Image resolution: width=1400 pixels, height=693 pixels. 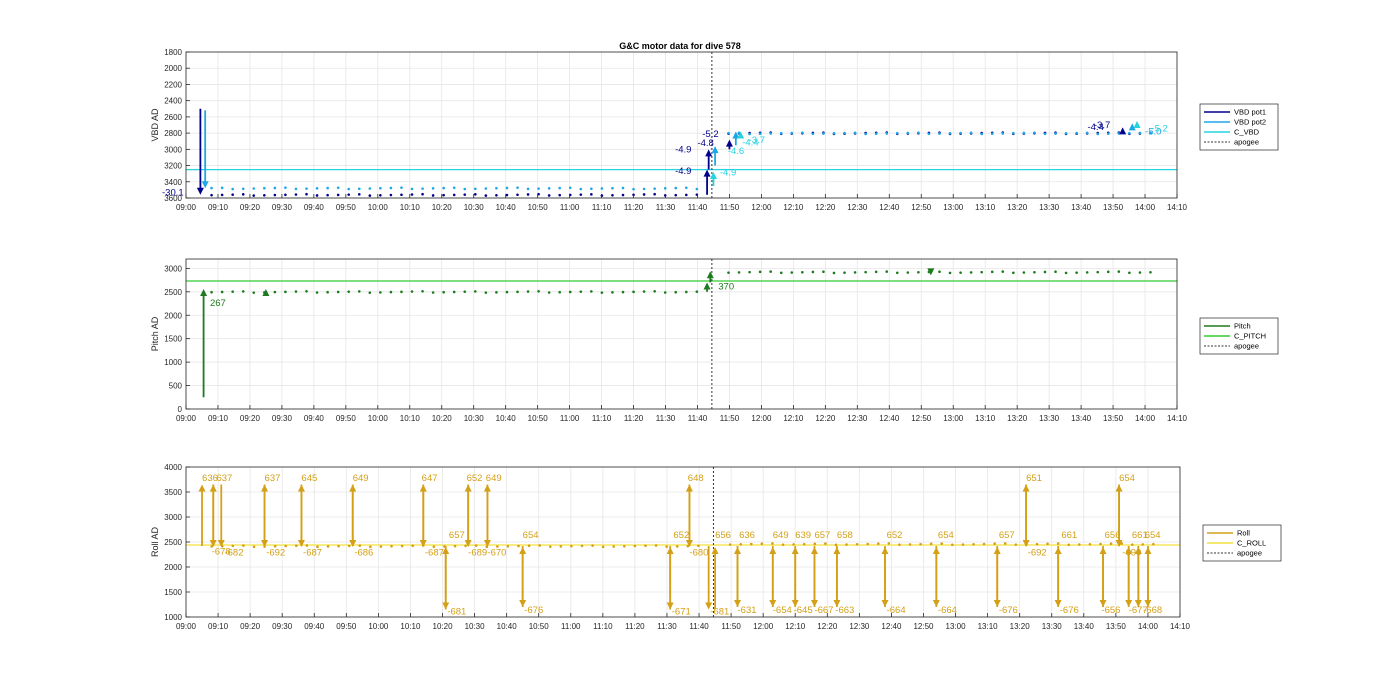 What do you see at coordinates (747, 610) in the screenshot?
I see `data-label: -631` at bounding box center [747, 610].